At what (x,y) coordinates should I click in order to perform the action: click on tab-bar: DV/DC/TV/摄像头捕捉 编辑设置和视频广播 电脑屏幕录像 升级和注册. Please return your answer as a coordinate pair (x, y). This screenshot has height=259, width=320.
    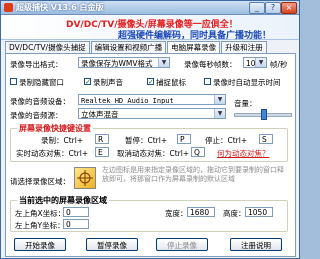
    Looking at the image, I should click on (136, 47).